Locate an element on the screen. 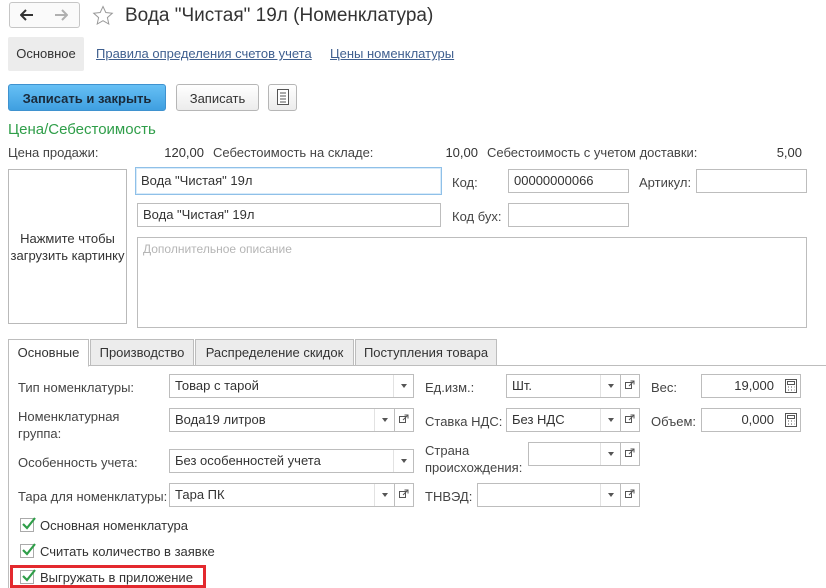 The height and width of the screenshot is (588, 826). group-value: Вода19 литров is located at coordinates (220, 419).